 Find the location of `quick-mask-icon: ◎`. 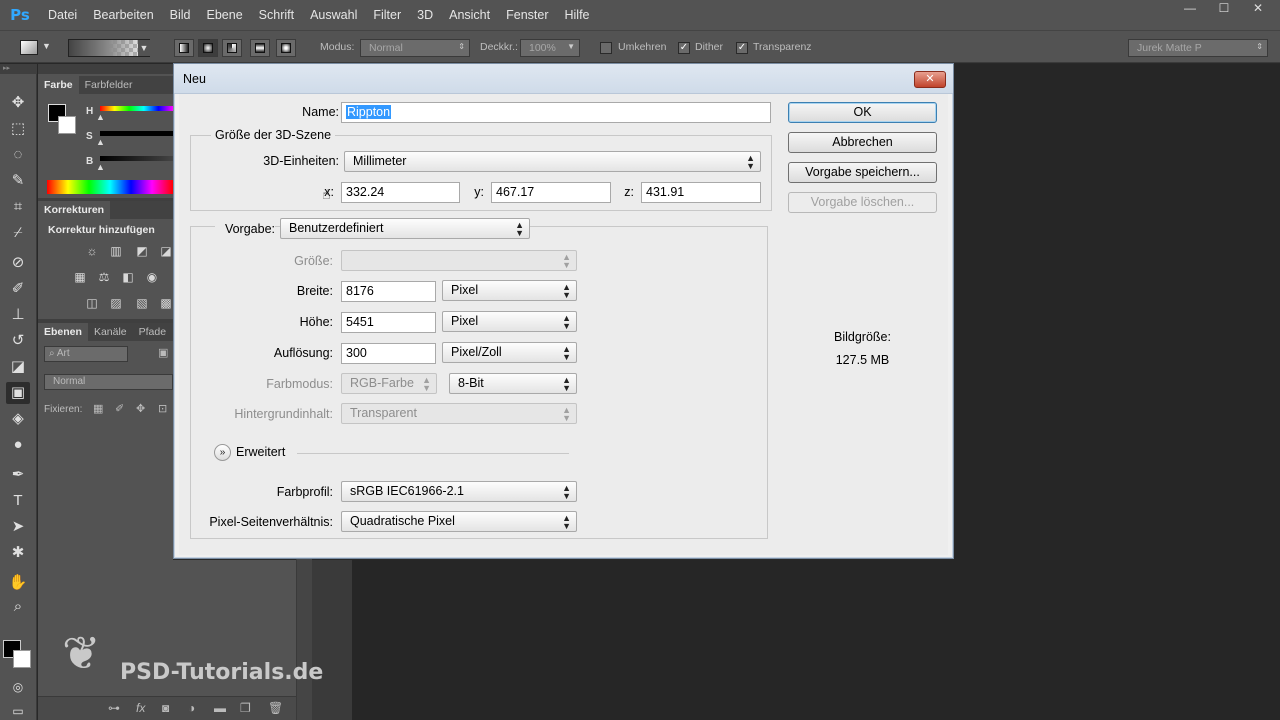

quick-mask-icon: ◎ is located at coordinates (18, 687).